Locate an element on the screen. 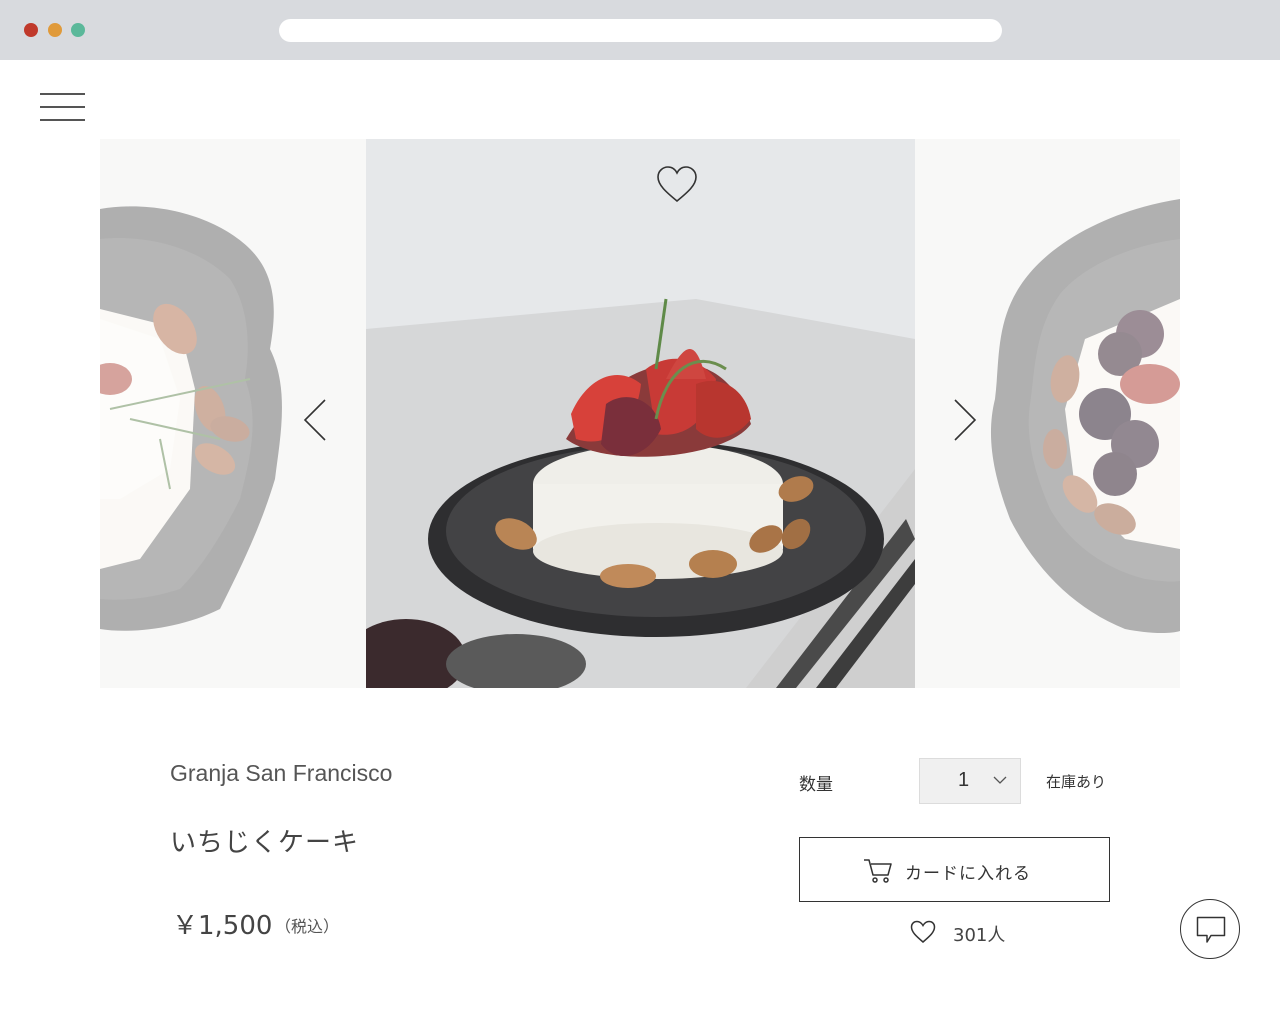  window-maximize-dot is located at coordinates (78, 30).